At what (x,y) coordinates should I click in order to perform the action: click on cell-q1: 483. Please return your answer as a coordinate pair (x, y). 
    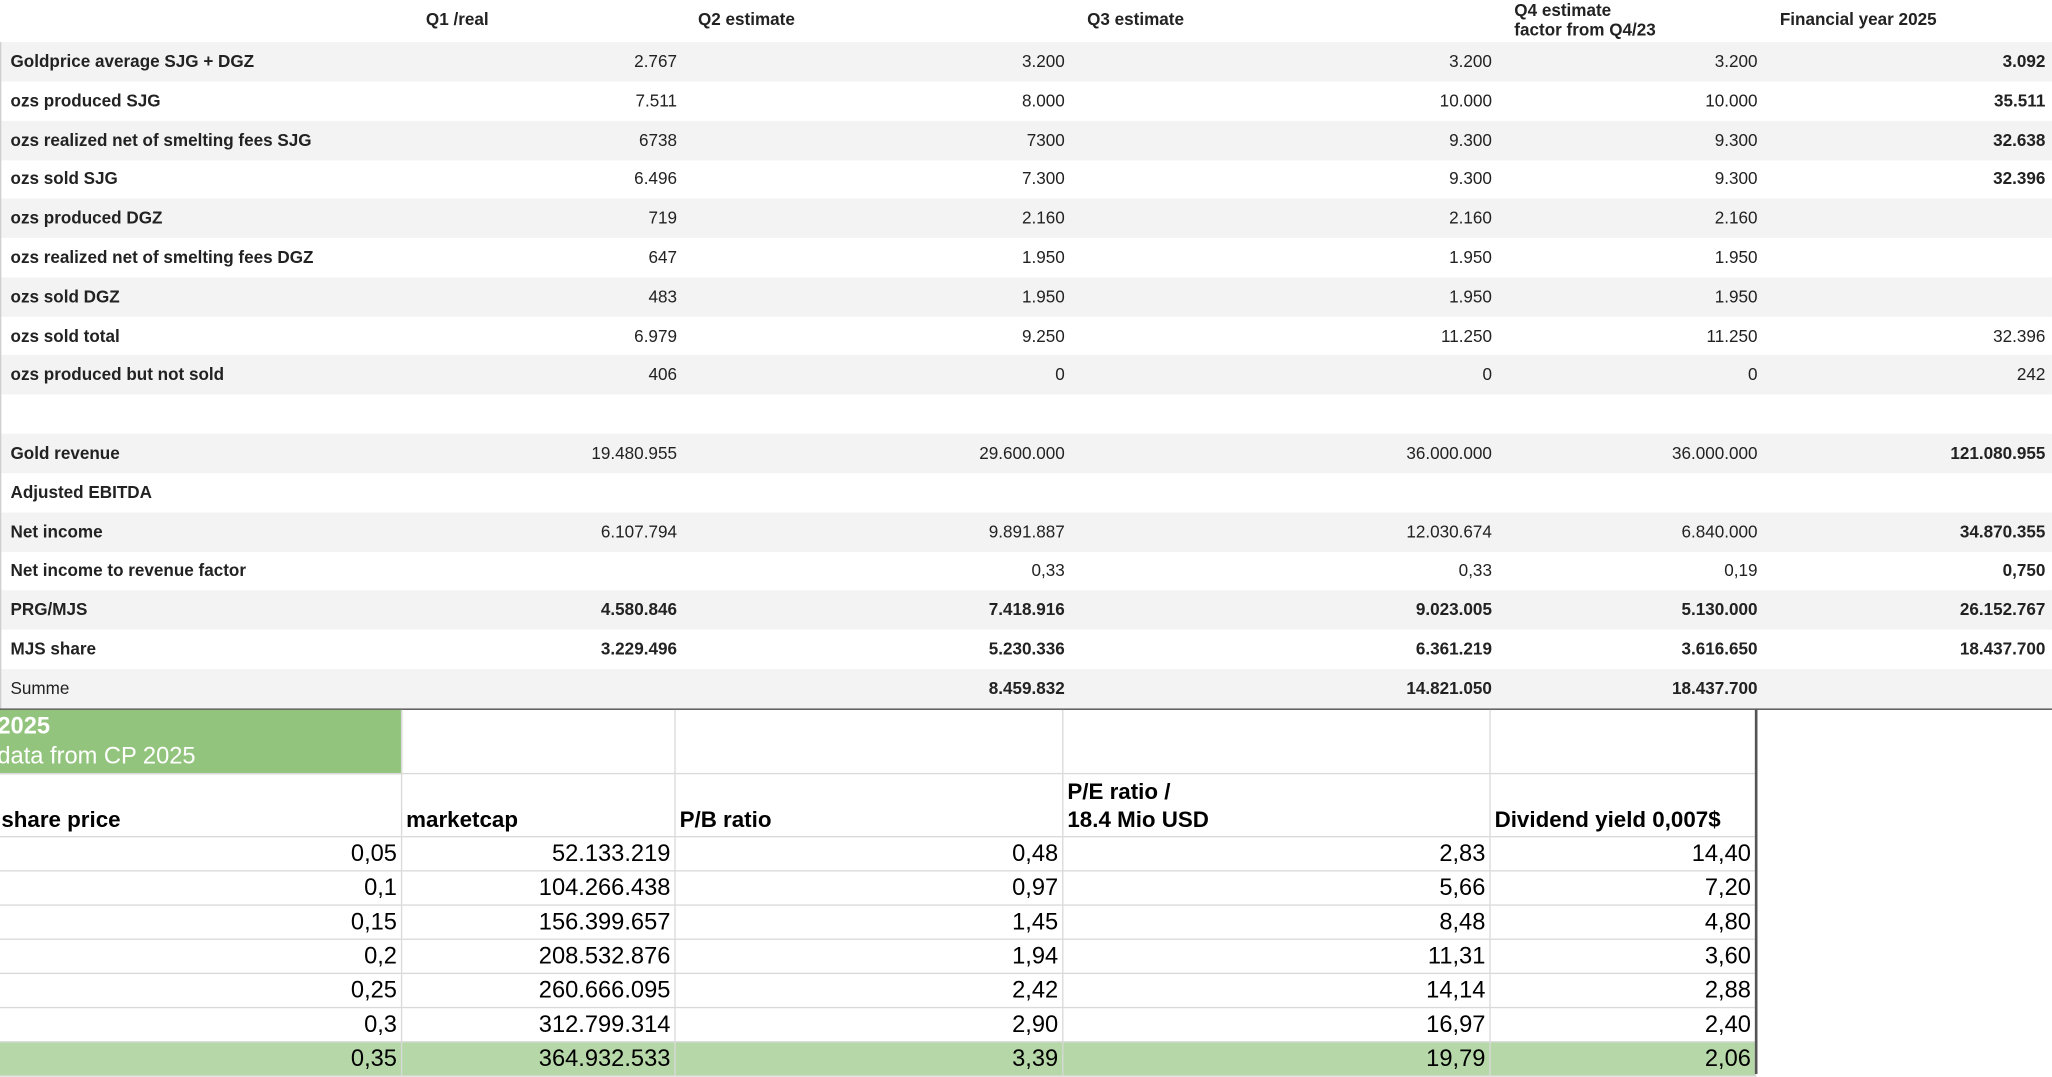
    Looking at the image, I should click on (662, 296).